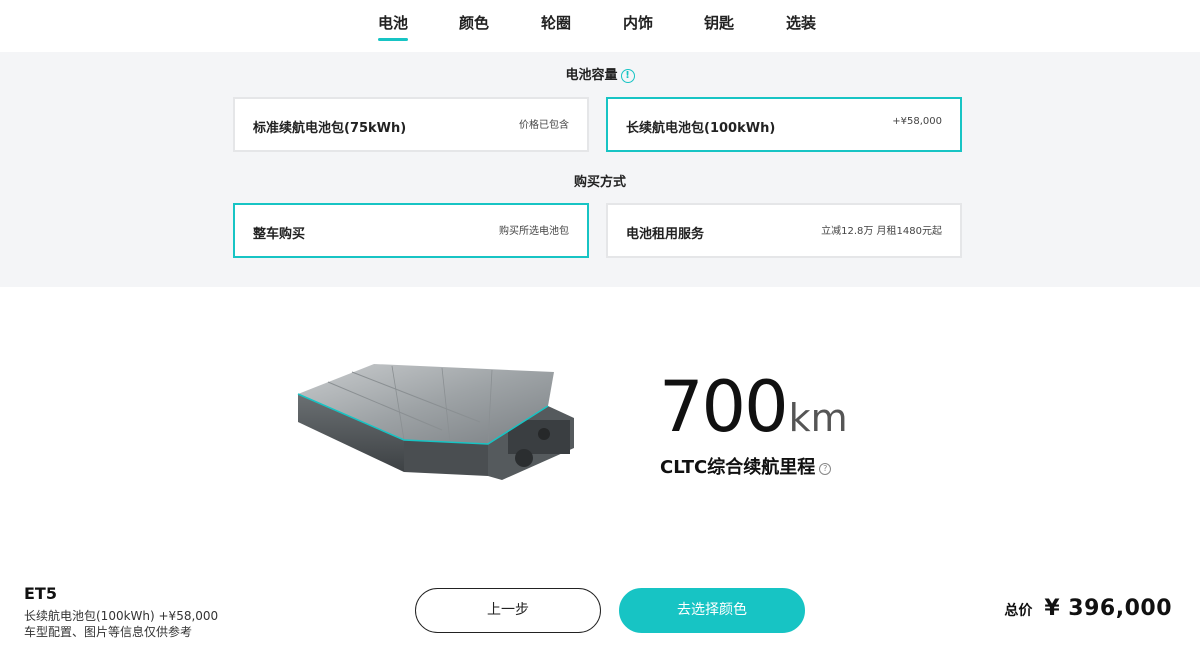 The width and height of the screenshot is (1200, 652). What do you see at coordinates (917, 121) in the screenshot?
I see `battery-option-price: +¥58,000` at bounding box center [917, 121].